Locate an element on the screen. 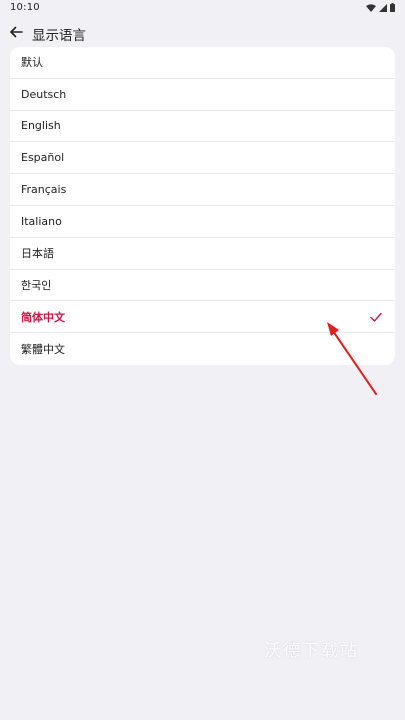  arrow-left-icon is located at coordinates (16, 32).